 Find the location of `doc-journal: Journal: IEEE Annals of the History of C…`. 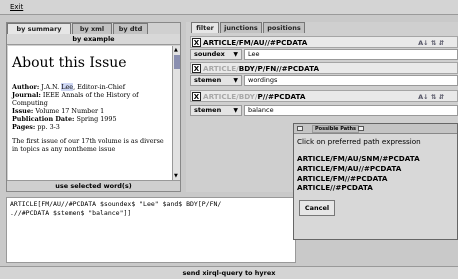

doc-journal: Journal: IEEE Annals of the History of C… is located at coordinates (75, 99).